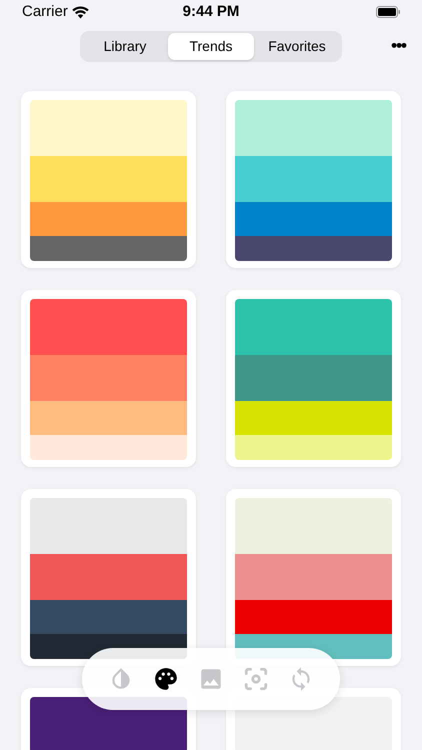  What do you see at coordinates (211, 46) in the screenshot?
I see `segment-tab: Trends` at bounding box center [211, 46].